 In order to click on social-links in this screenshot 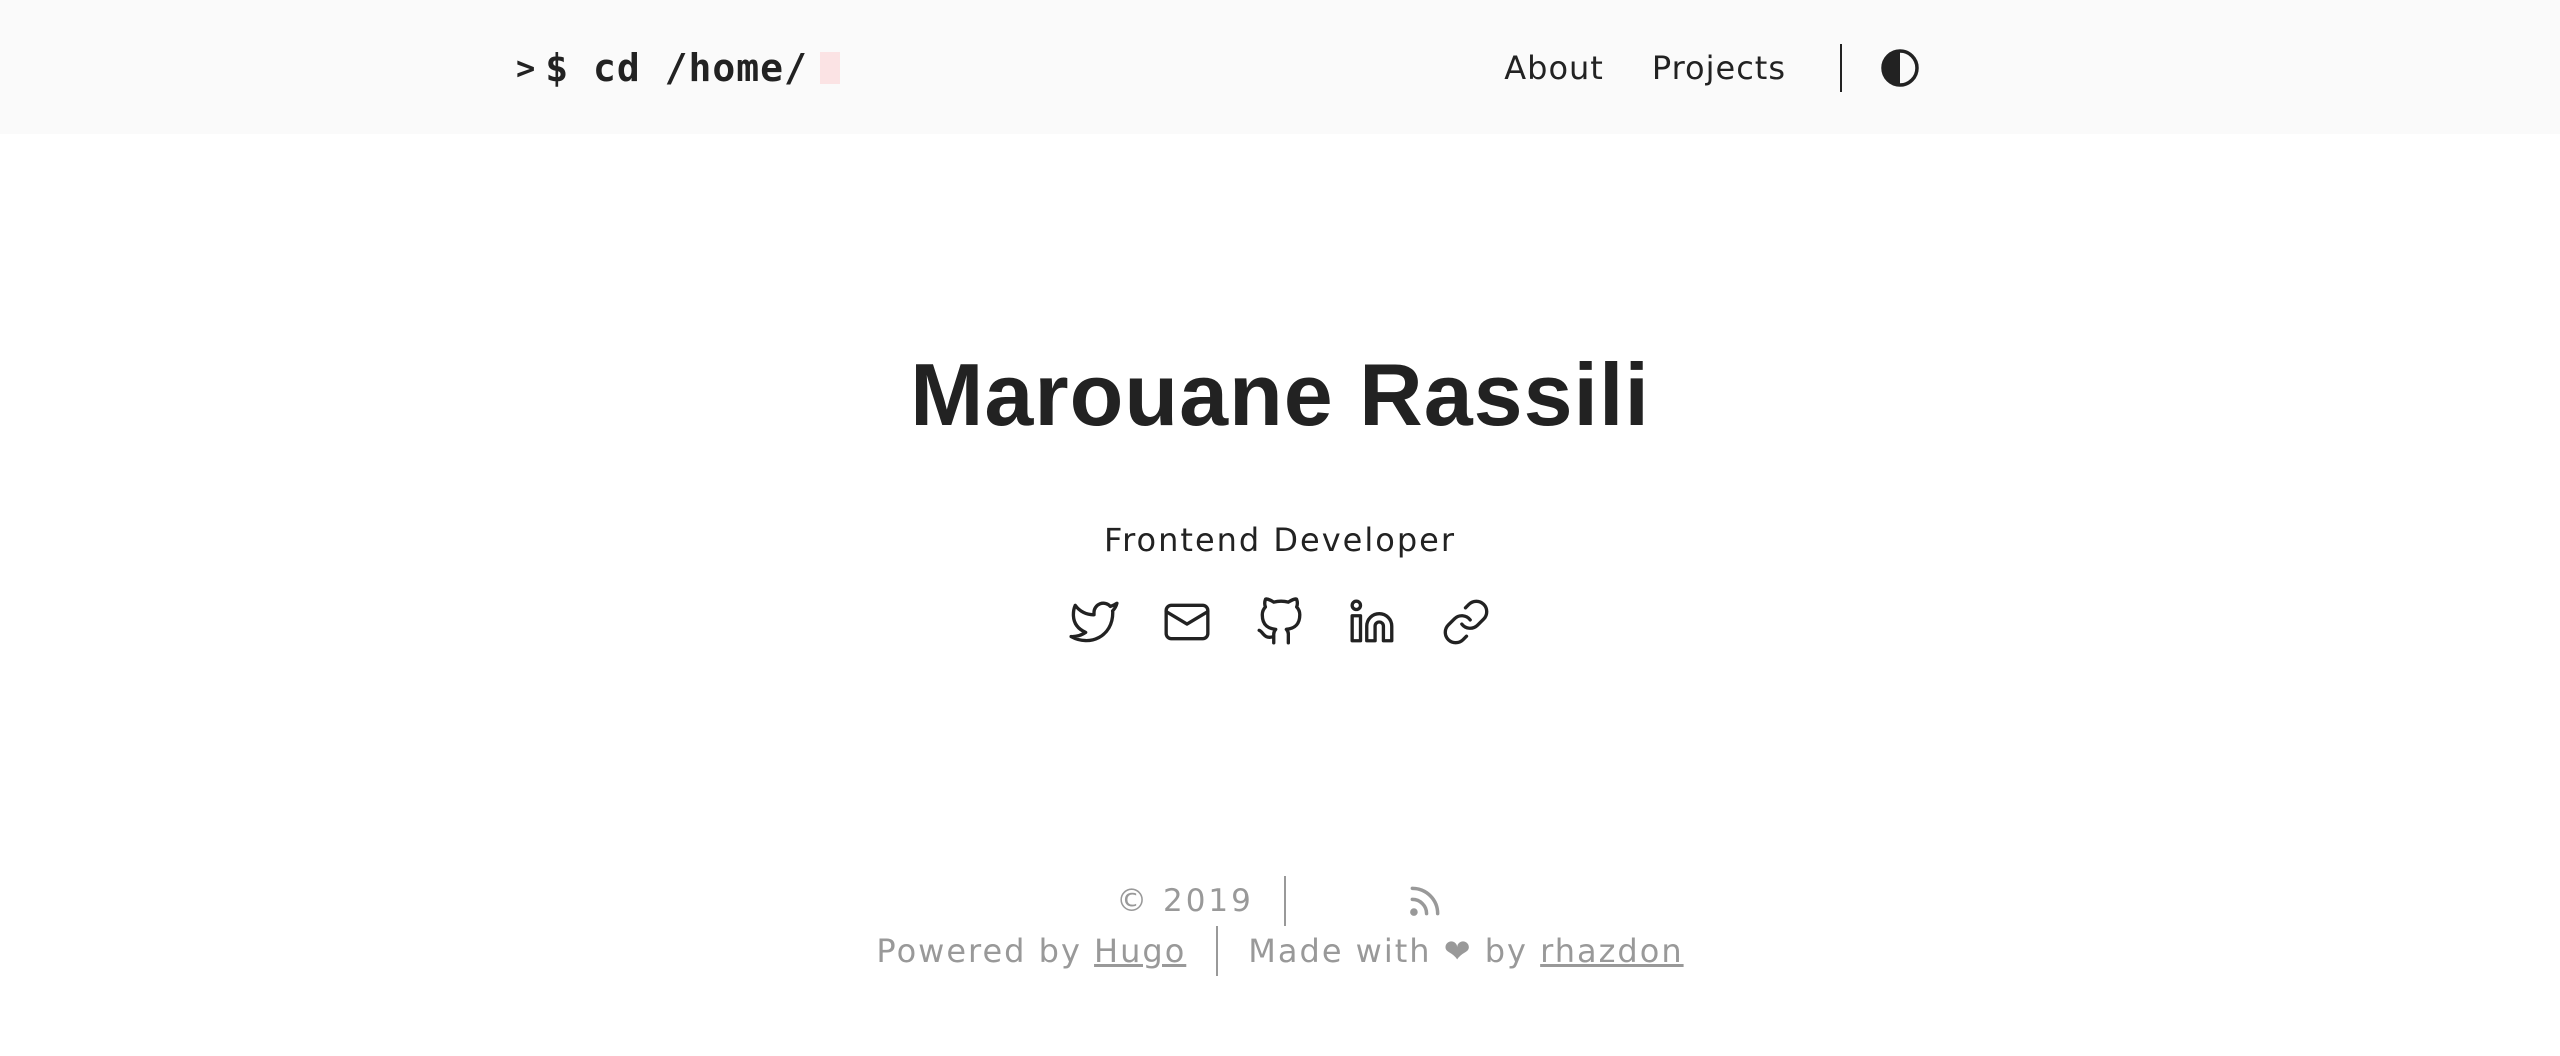, I will do `click(1280, 622)`.